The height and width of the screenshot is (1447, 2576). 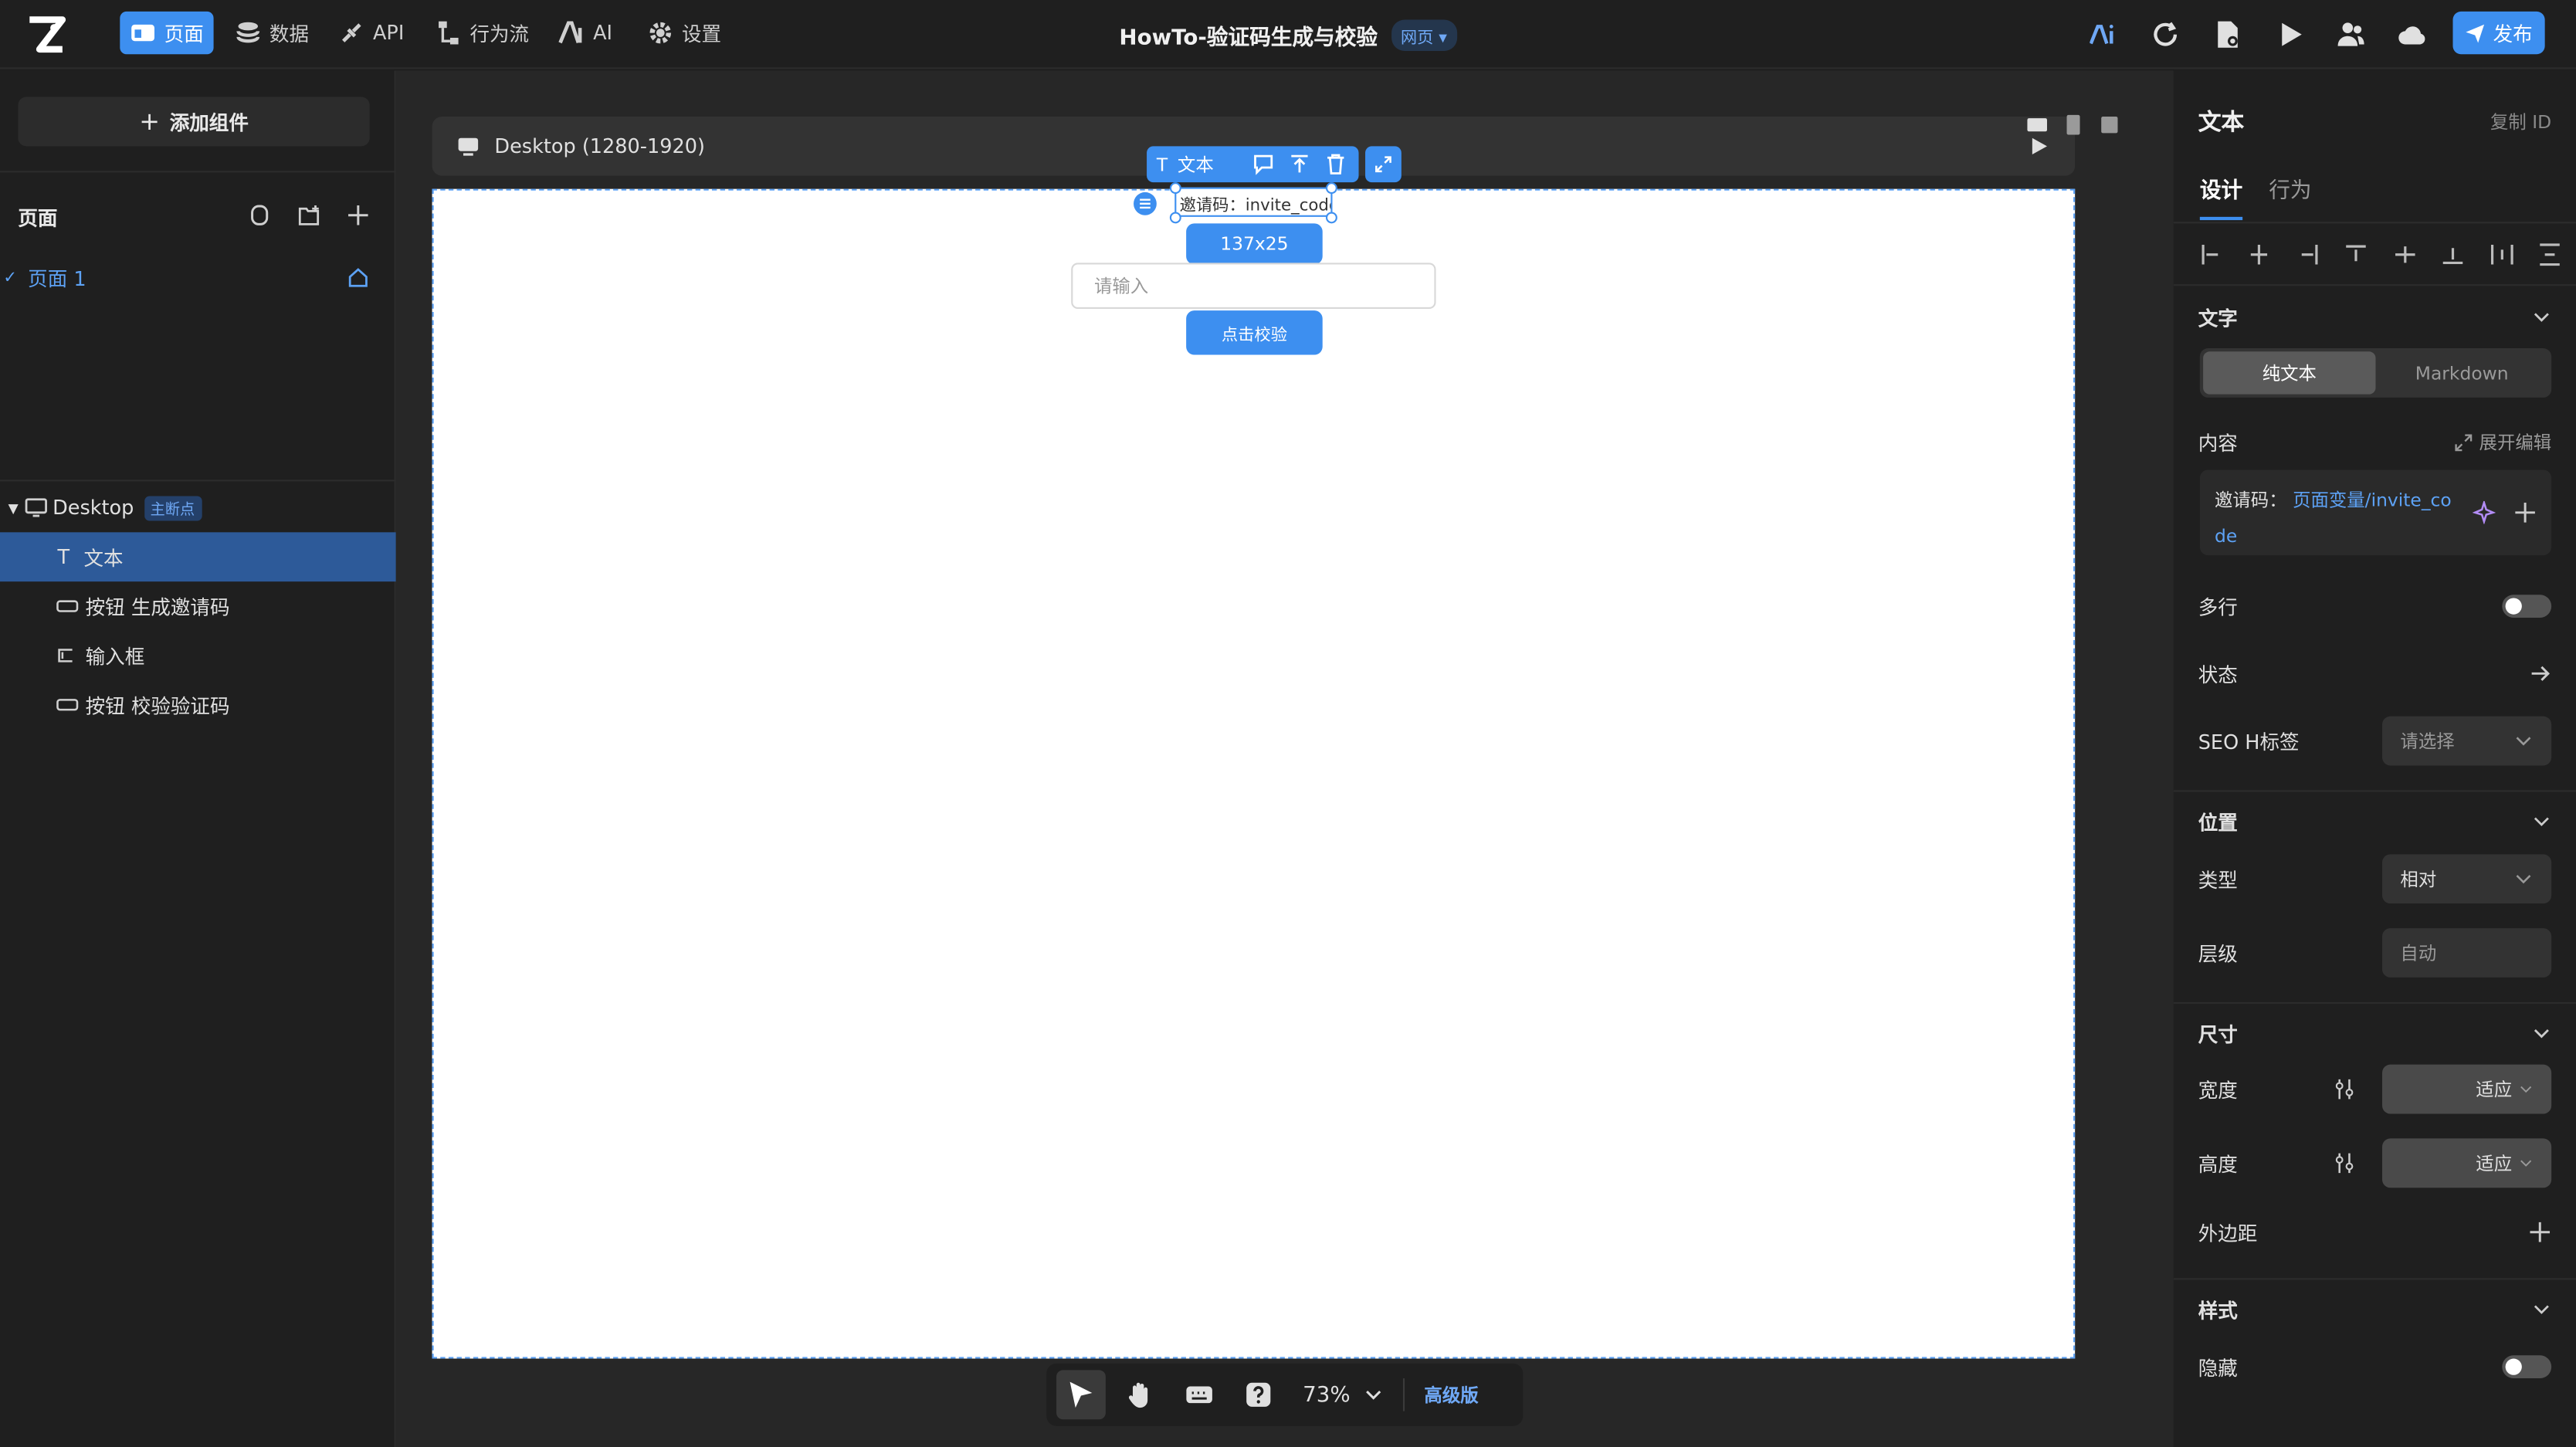 What do you see at coordinates (149, 122) in the screenshot?
I see `plus-icon: +` at bounding box center [149, 122].